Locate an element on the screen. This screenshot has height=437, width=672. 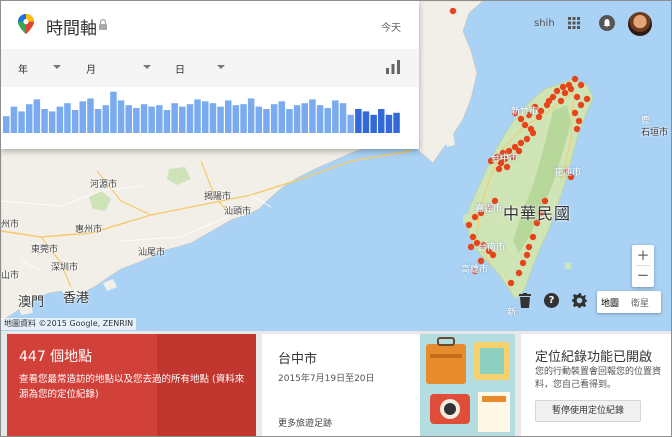
pause-location-history-button: 暫停使用定位紀錄 is located at coordinates (588, 411).